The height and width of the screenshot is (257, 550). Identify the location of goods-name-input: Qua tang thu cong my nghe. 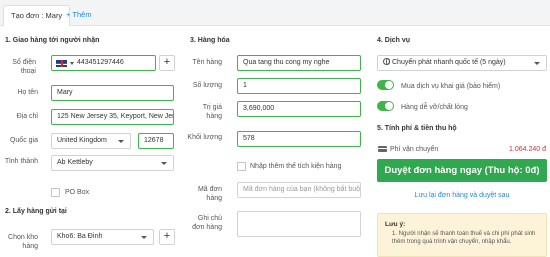
(299, 63).